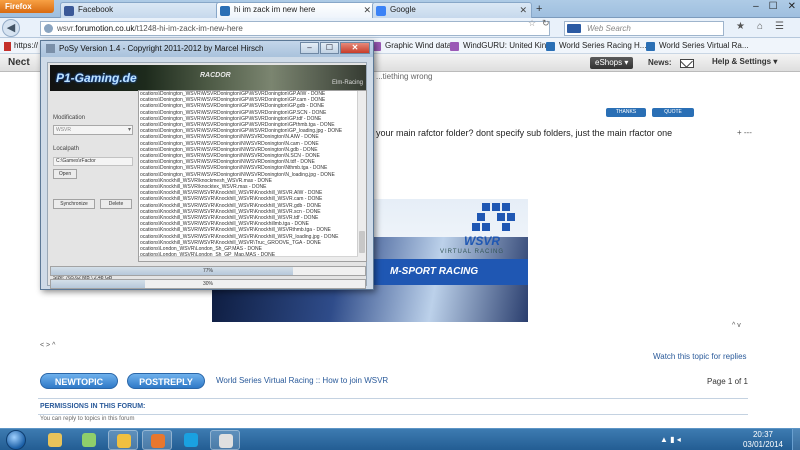 This screenshot has height=450, width=800. What do you see at coordinates (144, 10) in the screenshot?
I see `tab-facebook: Facebook ✕` at bounding box center [144, 10].